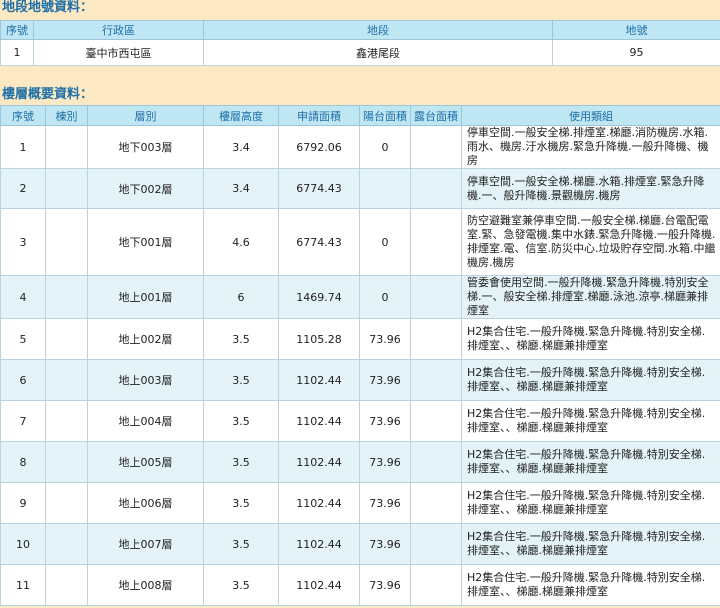 The height and width of the screenshot is (608, 720). I want to click on floor-cell-index: 6, so click(23, 380).